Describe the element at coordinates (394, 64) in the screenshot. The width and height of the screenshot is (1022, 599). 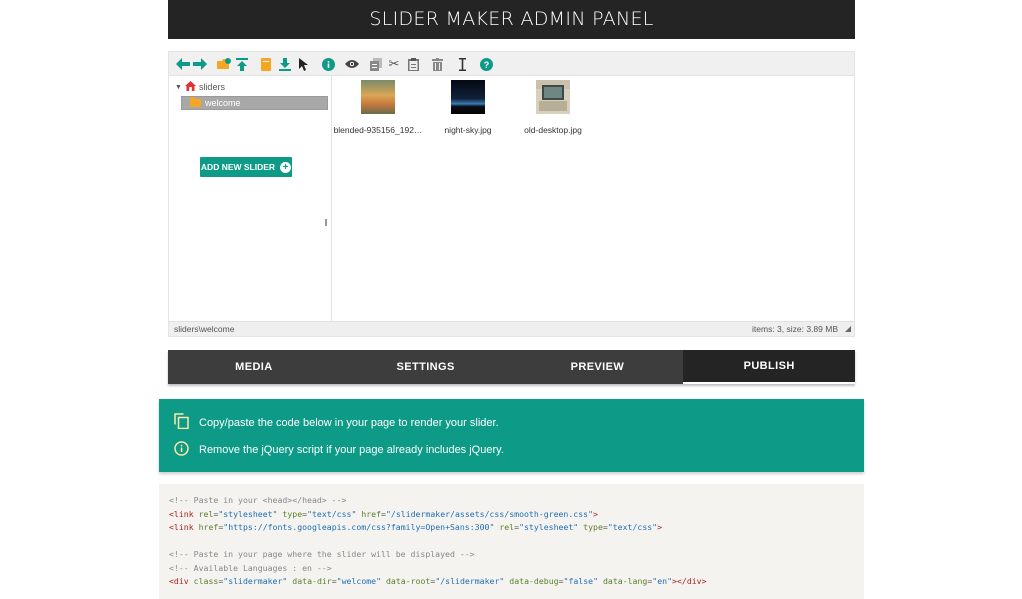
I see `cut-icon: ✂` at that location.